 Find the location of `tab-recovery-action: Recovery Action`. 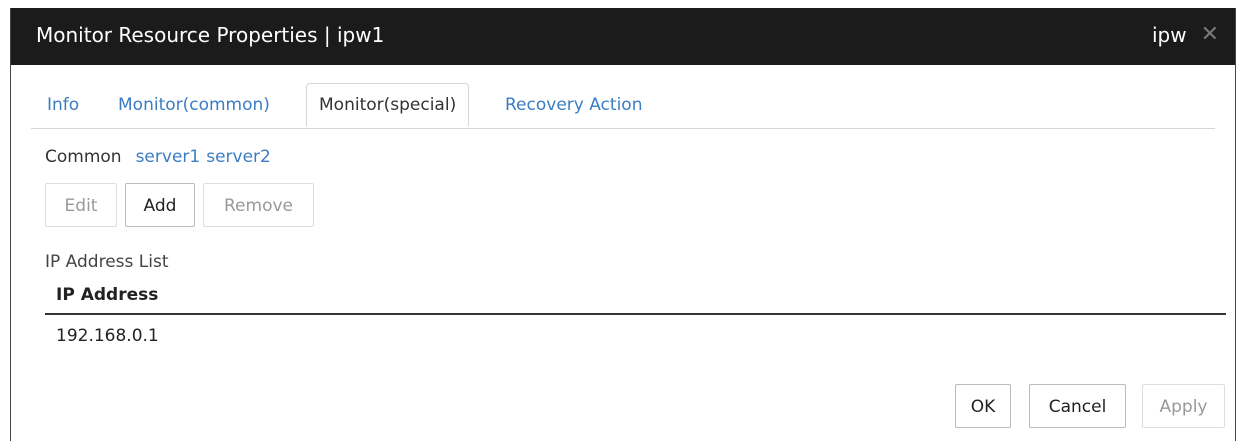

tab-recovery-action: Recovery Action is located at coordinates (573, 105).